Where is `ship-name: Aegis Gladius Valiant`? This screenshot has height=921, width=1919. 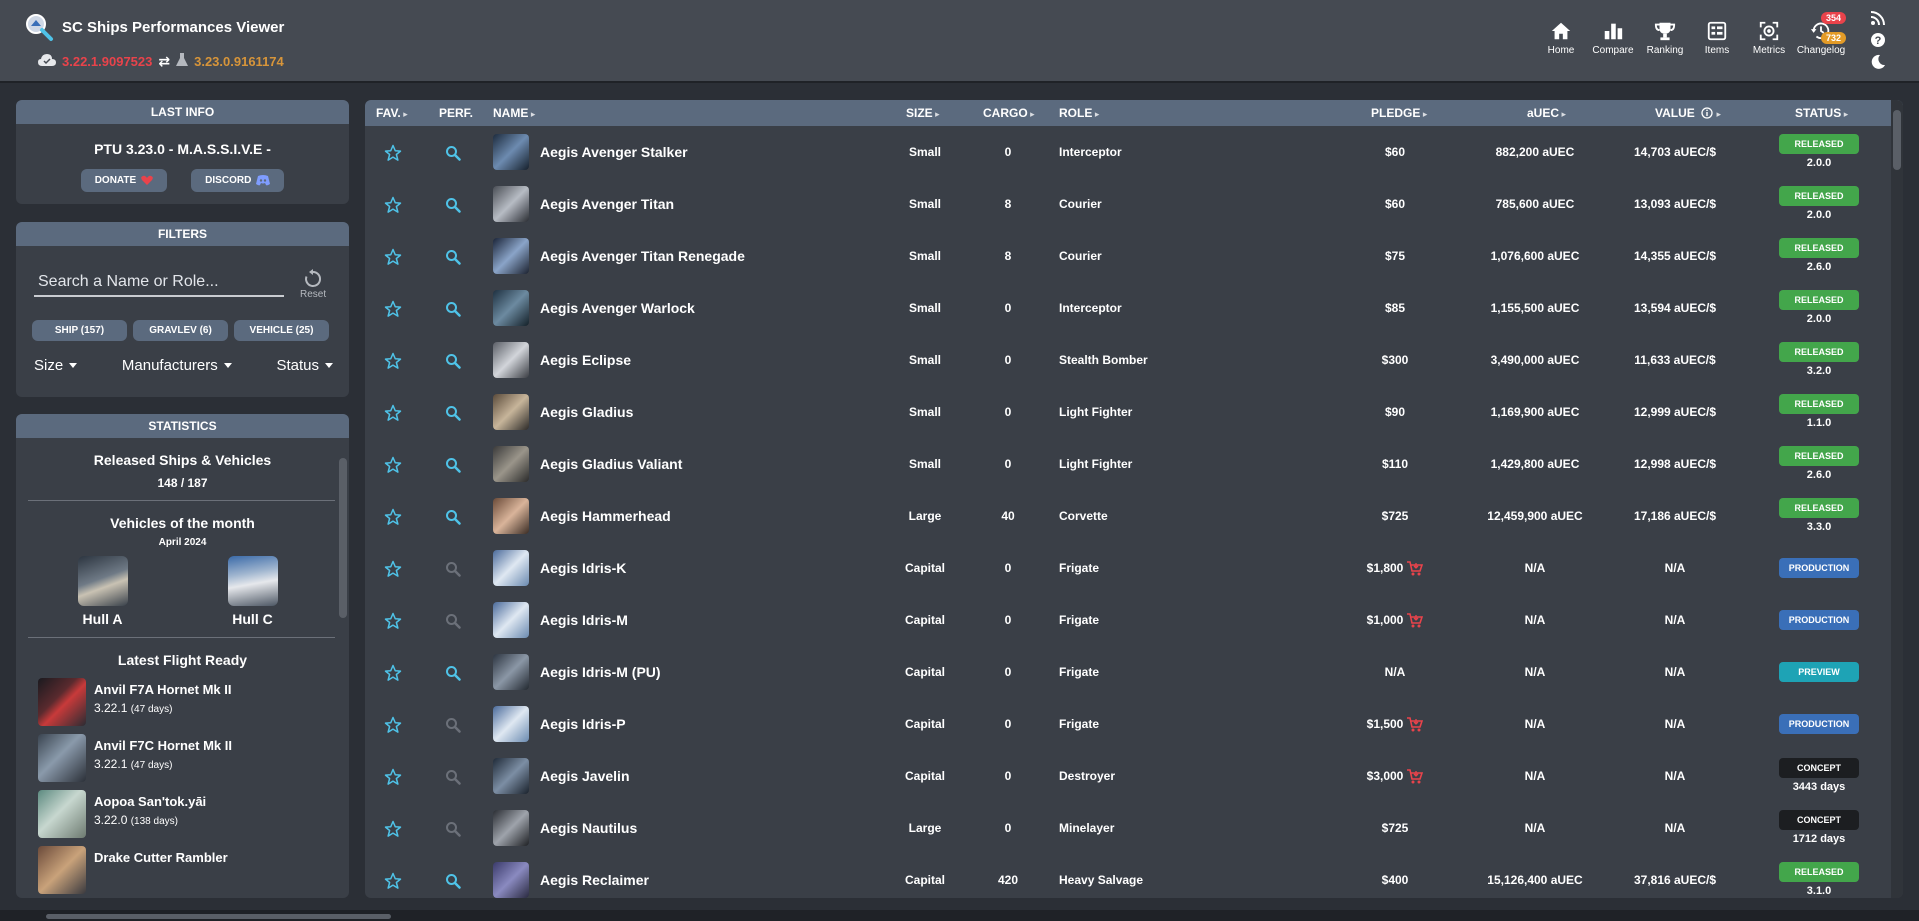
ship-name: Aegis Gladius Valiant is located at coordinates (611, 464).